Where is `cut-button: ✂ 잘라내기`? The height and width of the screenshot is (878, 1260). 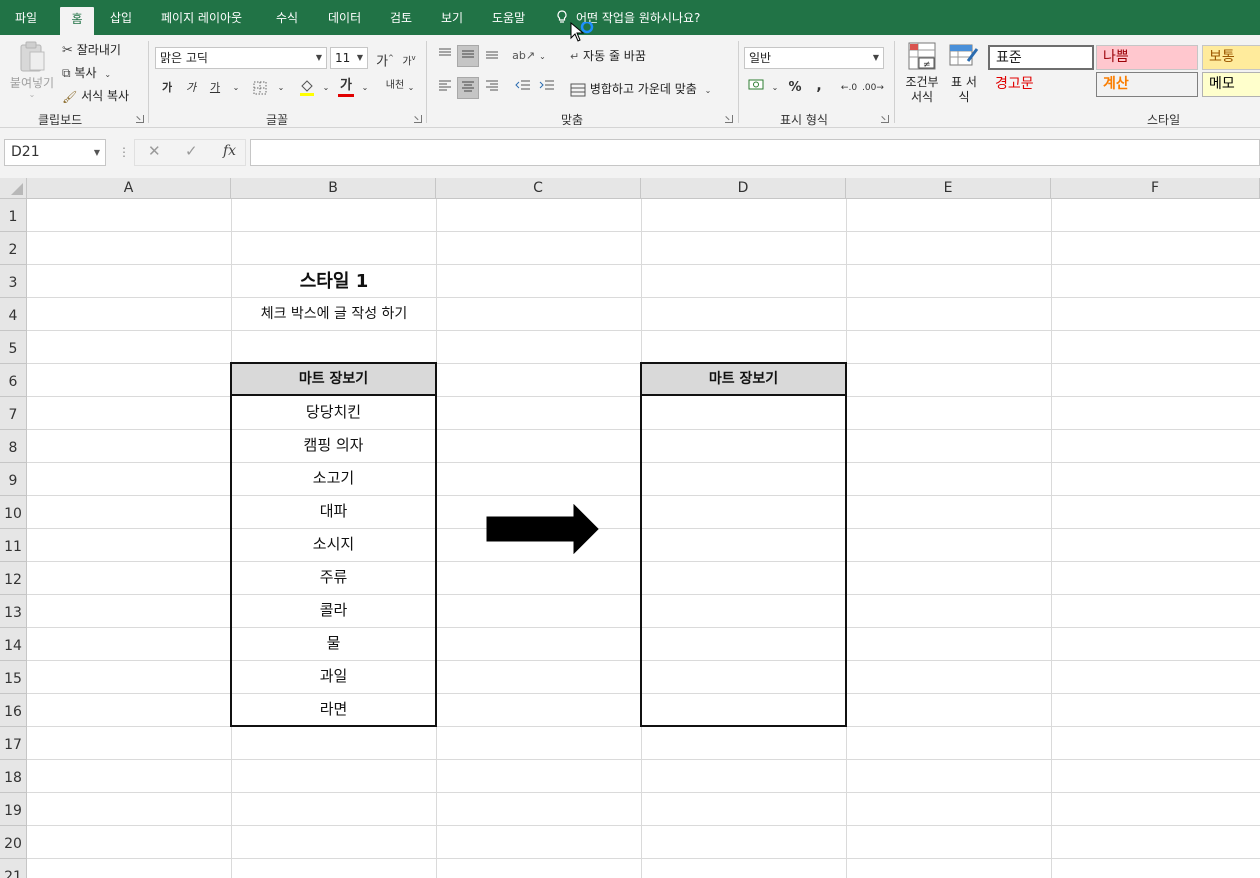
cut-button: ✂ 잘라내기 is located at coordinates (91, 49).